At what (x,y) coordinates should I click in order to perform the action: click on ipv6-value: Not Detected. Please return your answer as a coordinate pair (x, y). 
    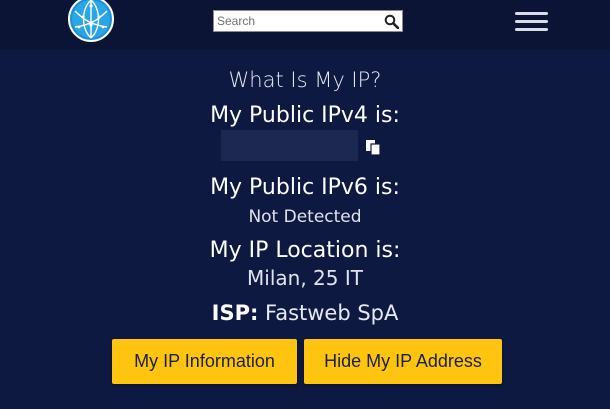
    Looking at the image, I should click on (305, 217).